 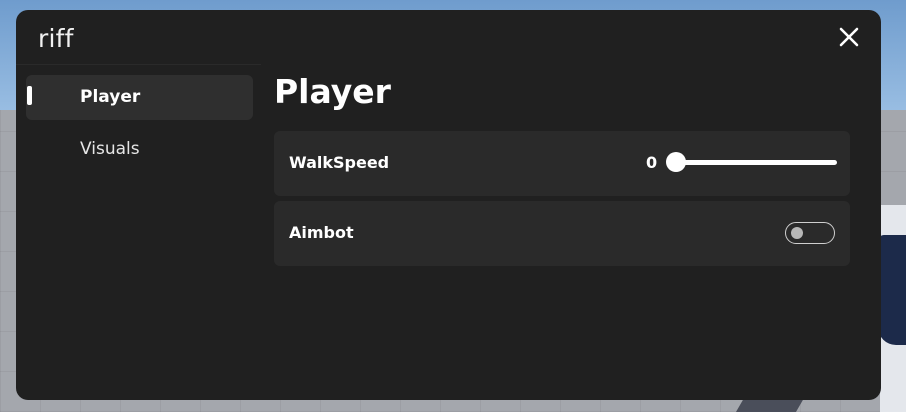 I want to click on active-indicator, so click(x=29, y=95).